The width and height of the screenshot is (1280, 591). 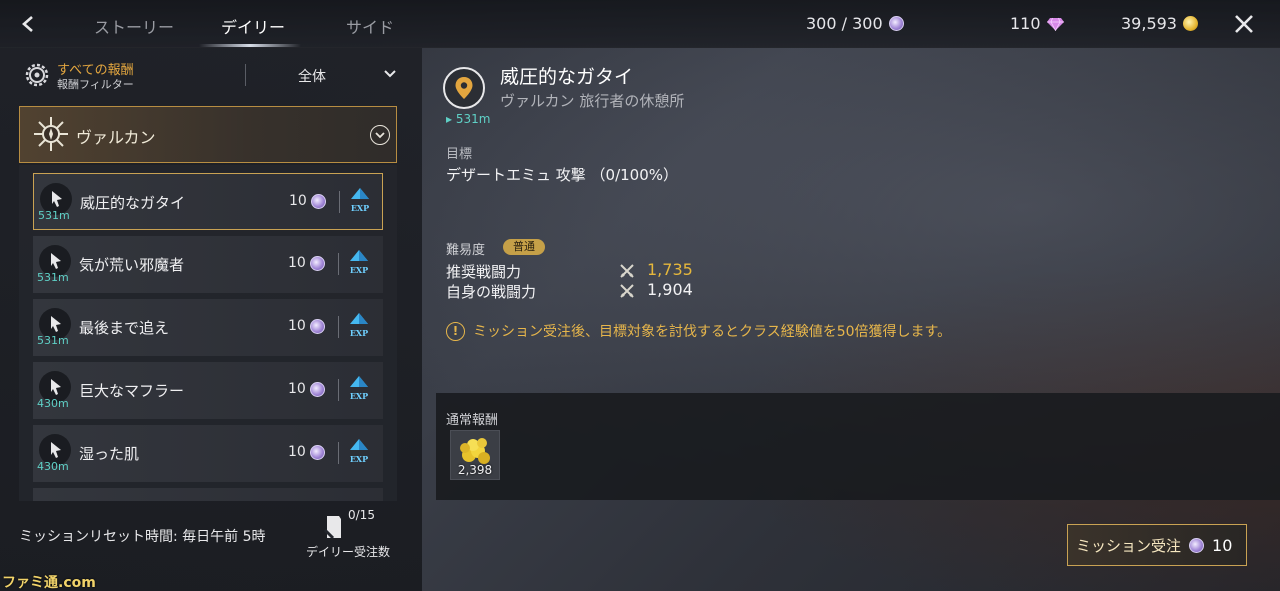 What do you see at coordinates (213, 76) in the screenshot?
I see `reward-filter: すべての報酬 報酬フィルター 全体` at bounding box center [213, 76].